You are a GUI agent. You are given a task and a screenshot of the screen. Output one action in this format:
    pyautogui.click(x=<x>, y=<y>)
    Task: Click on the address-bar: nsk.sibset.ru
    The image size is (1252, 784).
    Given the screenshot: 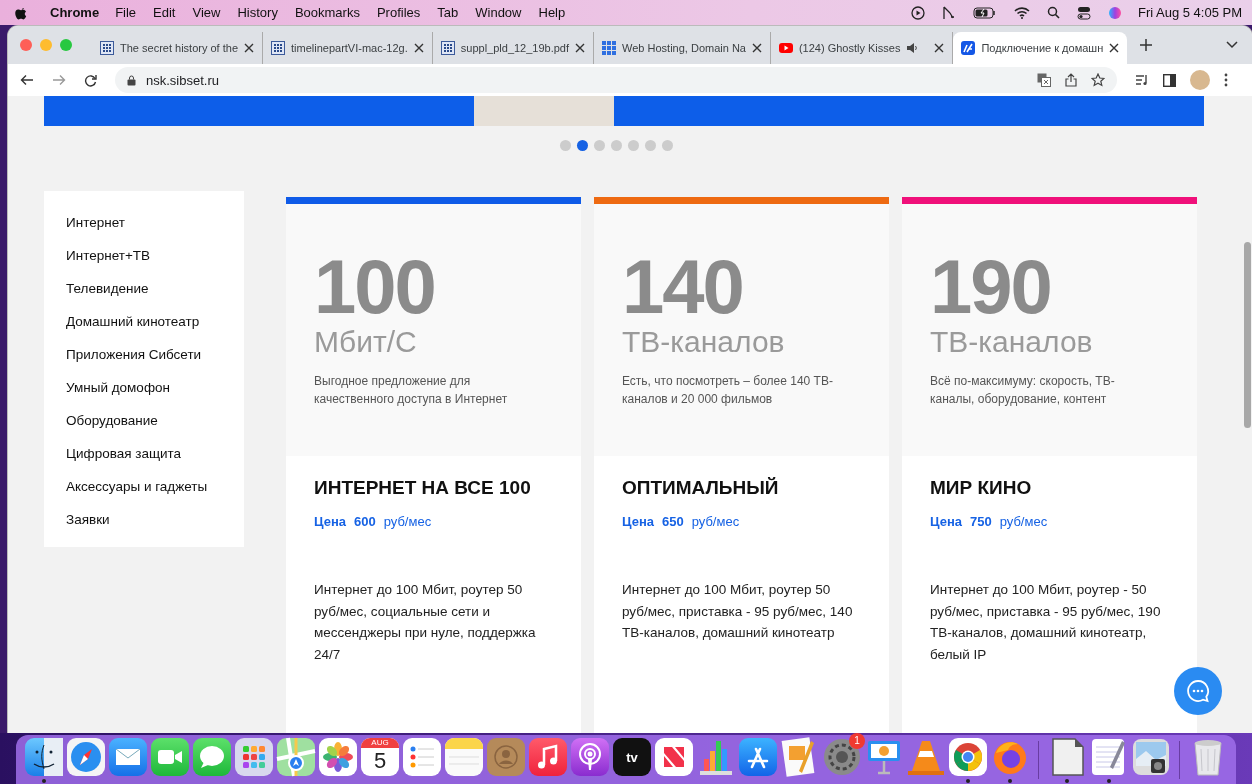 What is the action you would take?
    pyautogui.click(x=616, y=80)
    